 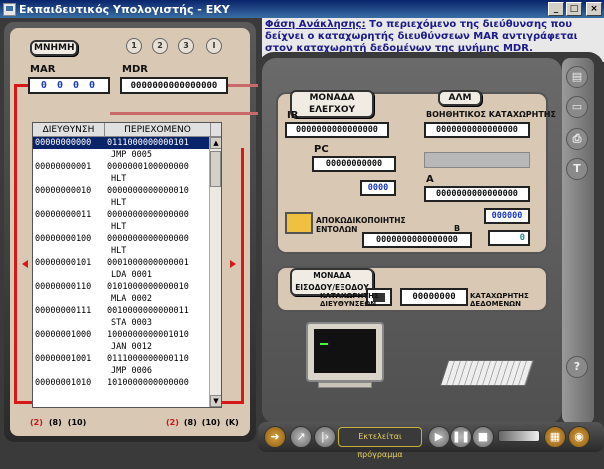 I want to click on base-k-right: (K), so click(x=232, y=422).